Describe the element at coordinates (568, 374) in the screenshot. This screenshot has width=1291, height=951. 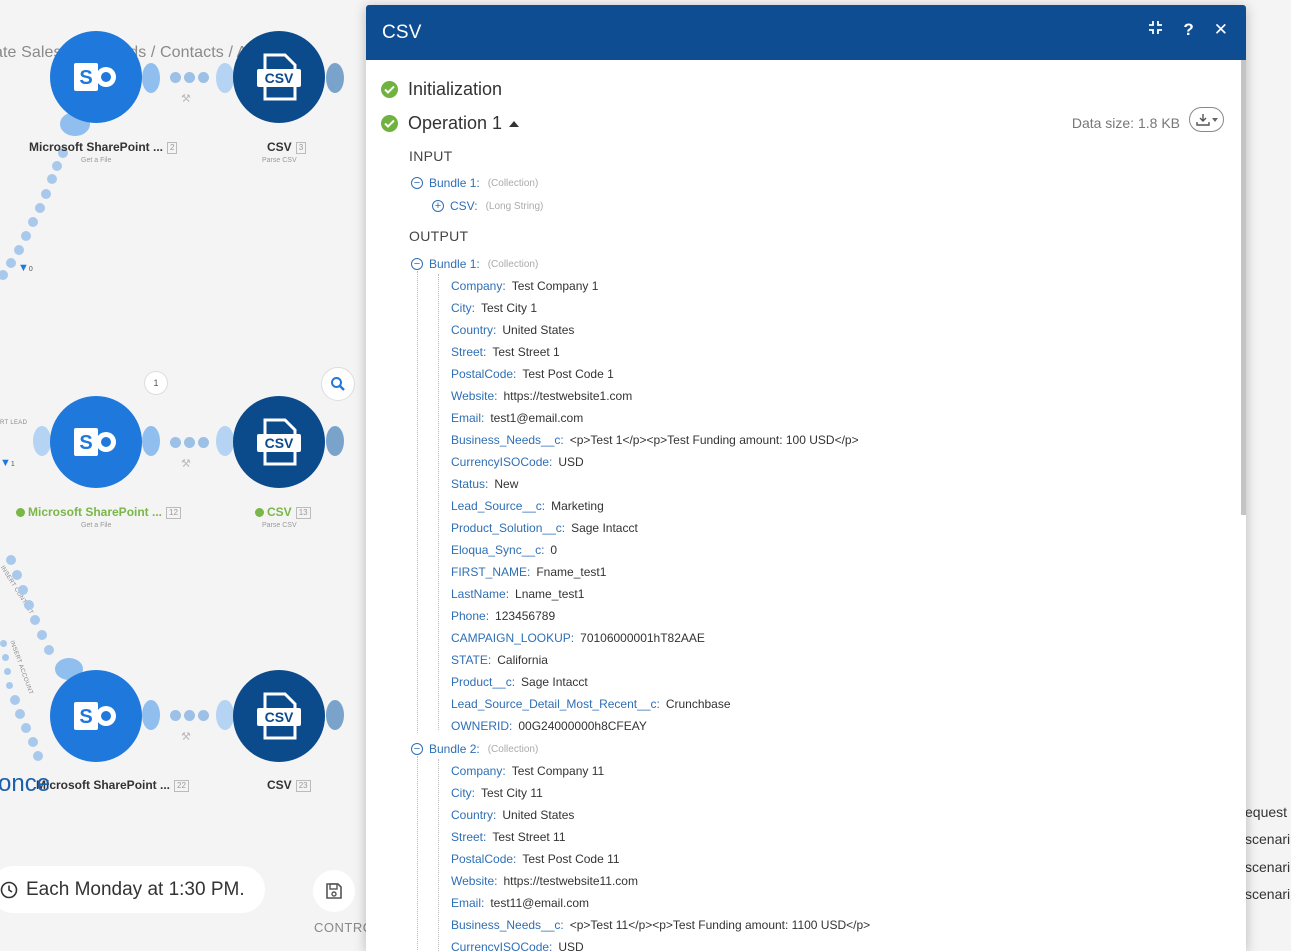
I see `field-value: Test Post Code 1` at that location.